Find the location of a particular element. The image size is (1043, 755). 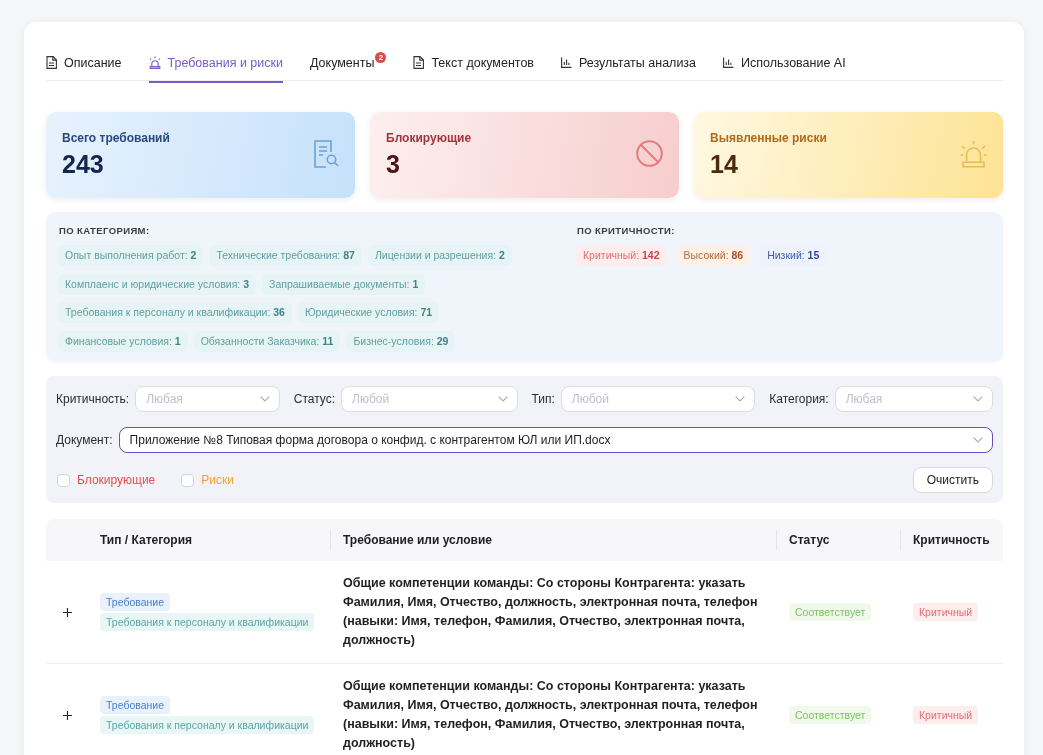

stat-label: Всего требований is located at coordinates (116, 138).